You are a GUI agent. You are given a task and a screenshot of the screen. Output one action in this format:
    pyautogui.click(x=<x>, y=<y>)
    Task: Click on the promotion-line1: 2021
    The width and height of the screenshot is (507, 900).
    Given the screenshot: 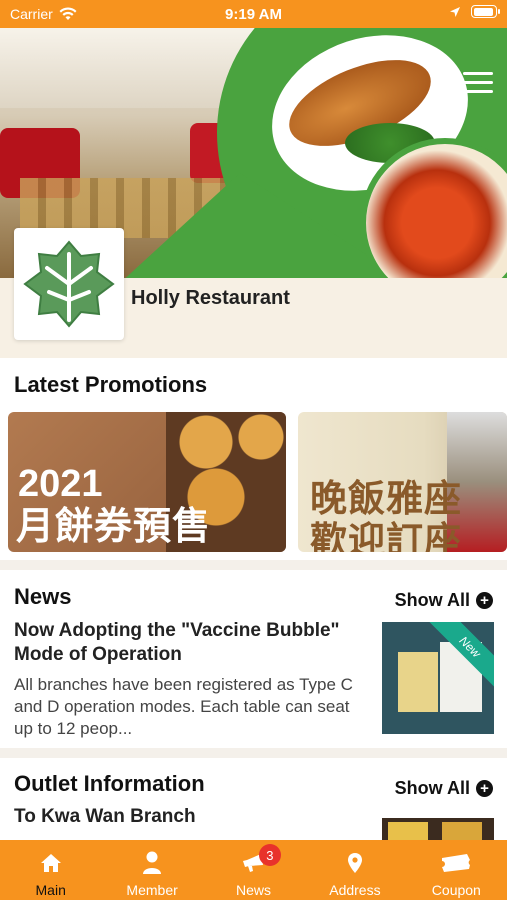 What is the action you would take?
    pyautogui.click(x=60, y=484)
    